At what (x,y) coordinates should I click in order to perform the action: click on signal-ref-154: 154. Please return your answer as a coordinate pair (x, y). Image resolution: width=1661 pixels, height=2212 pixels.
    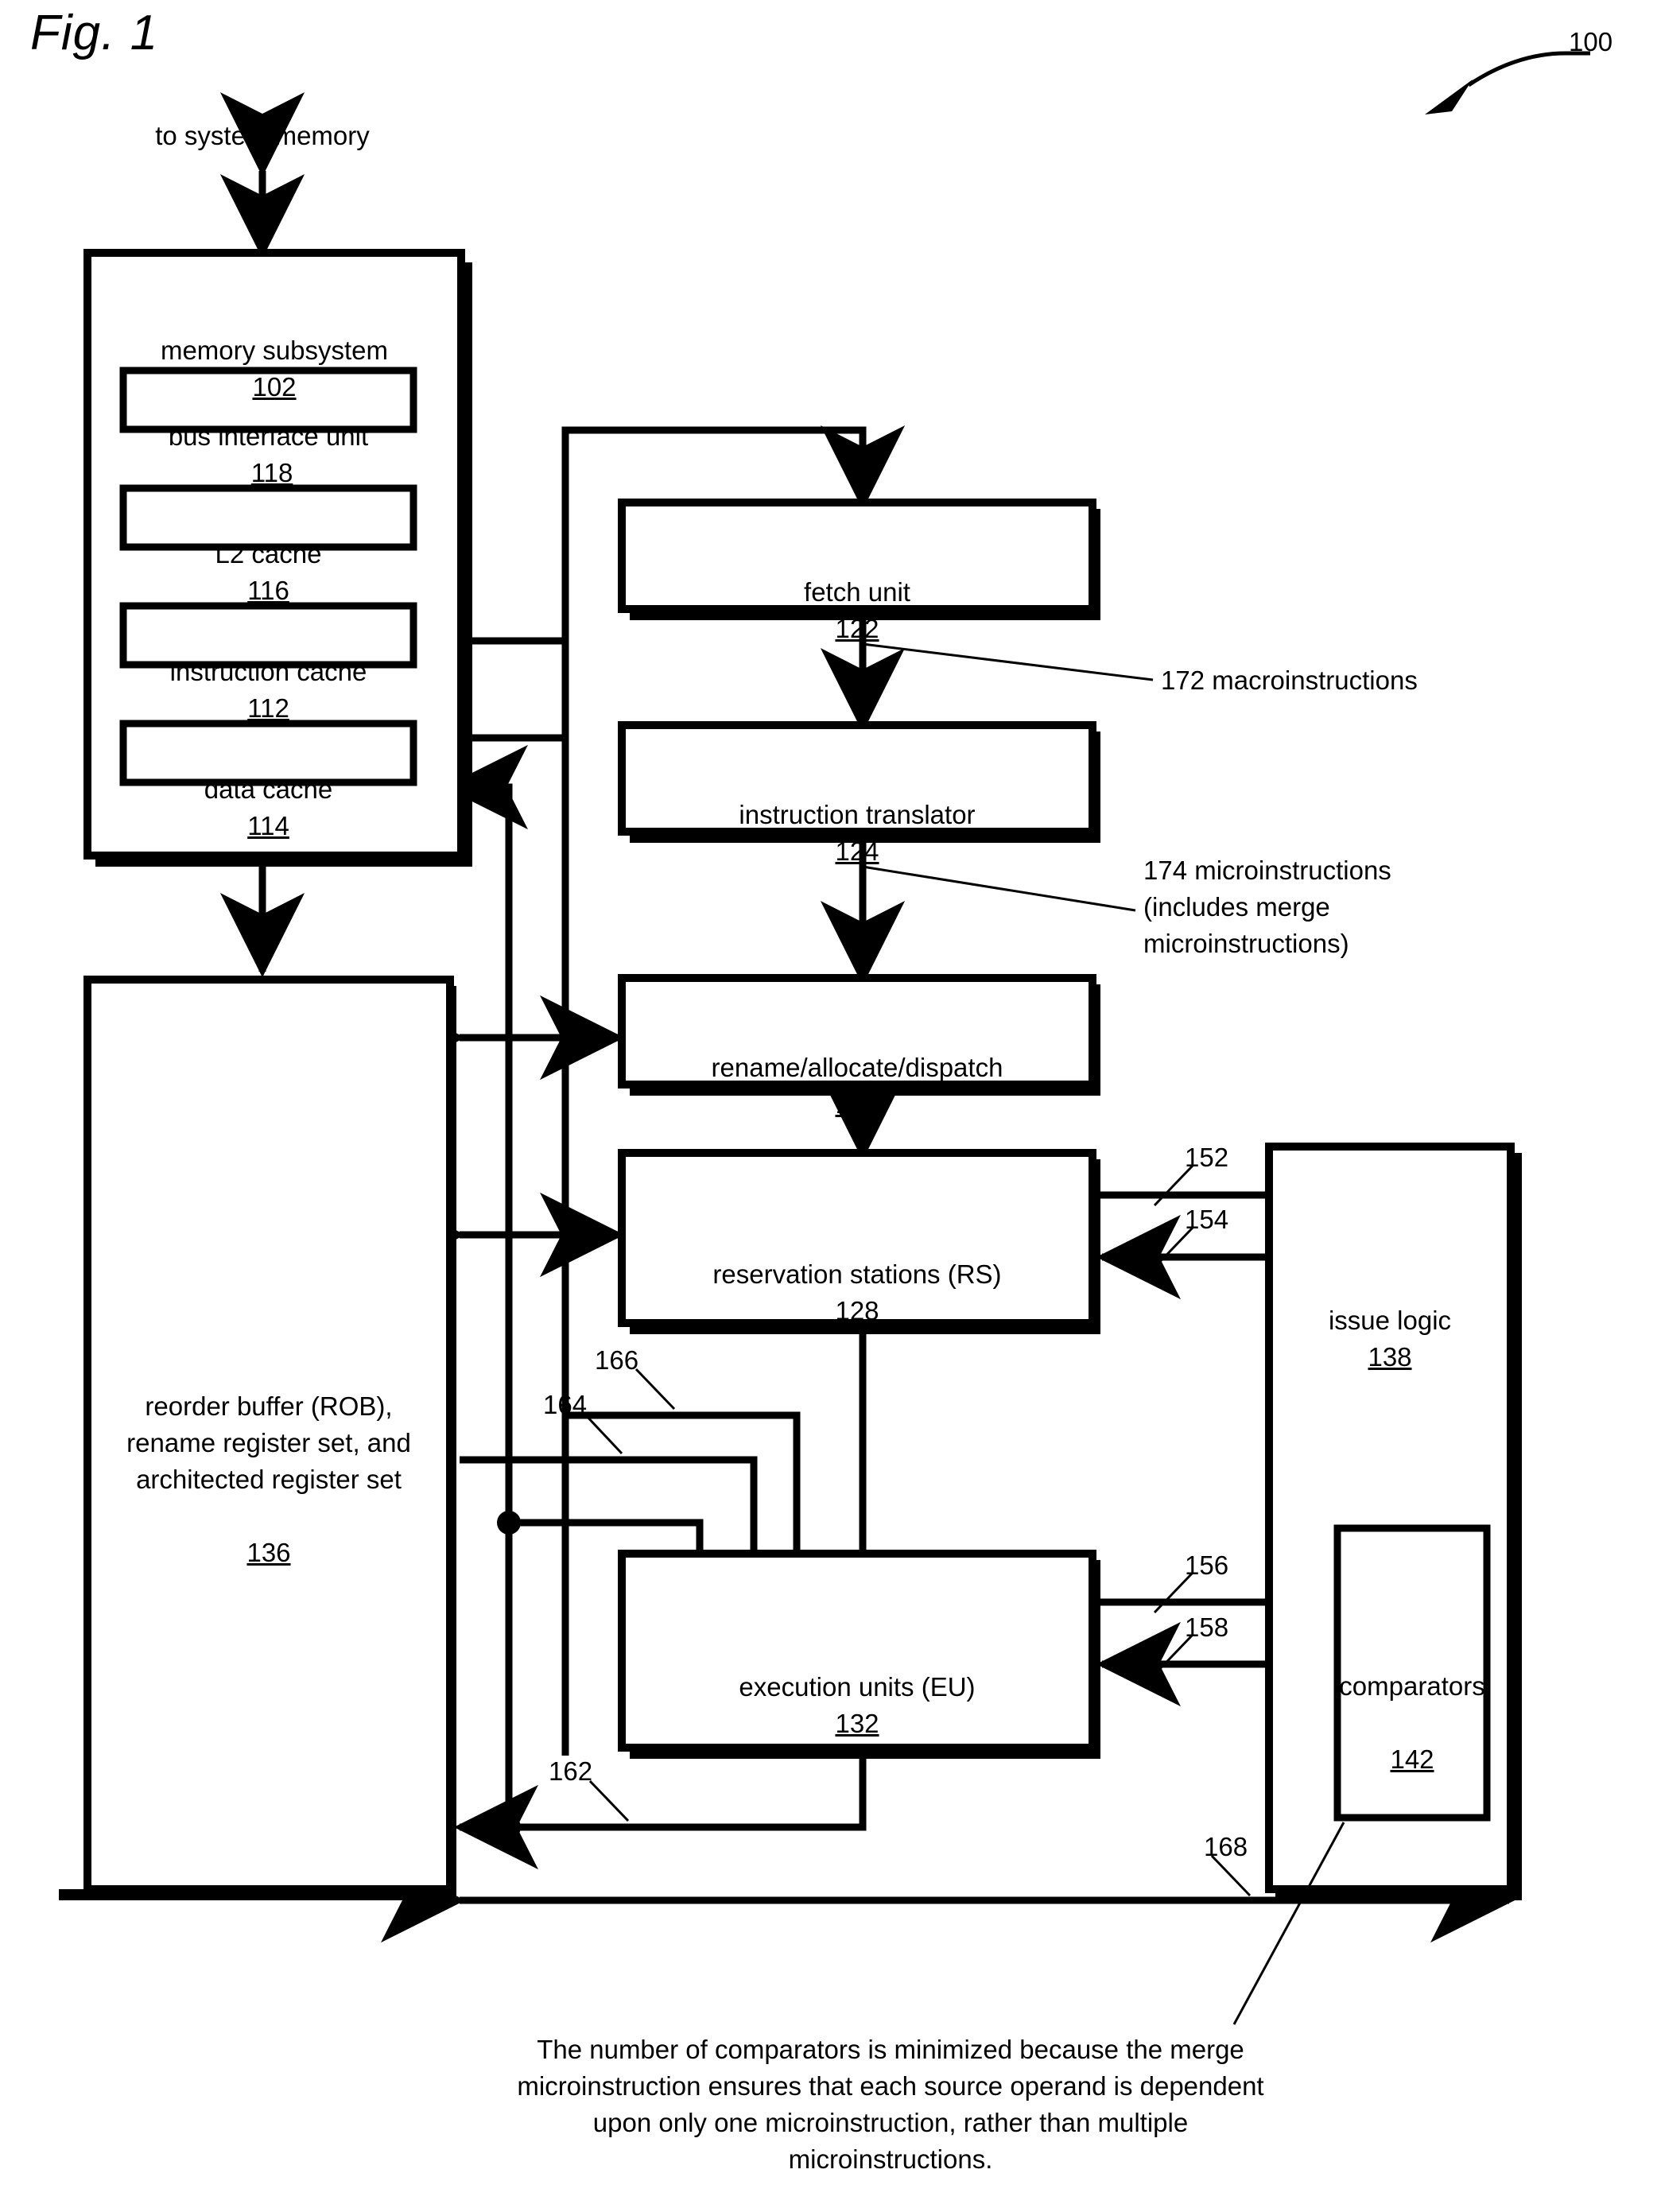
    Looking at the image, I should click on (1207, 1219).